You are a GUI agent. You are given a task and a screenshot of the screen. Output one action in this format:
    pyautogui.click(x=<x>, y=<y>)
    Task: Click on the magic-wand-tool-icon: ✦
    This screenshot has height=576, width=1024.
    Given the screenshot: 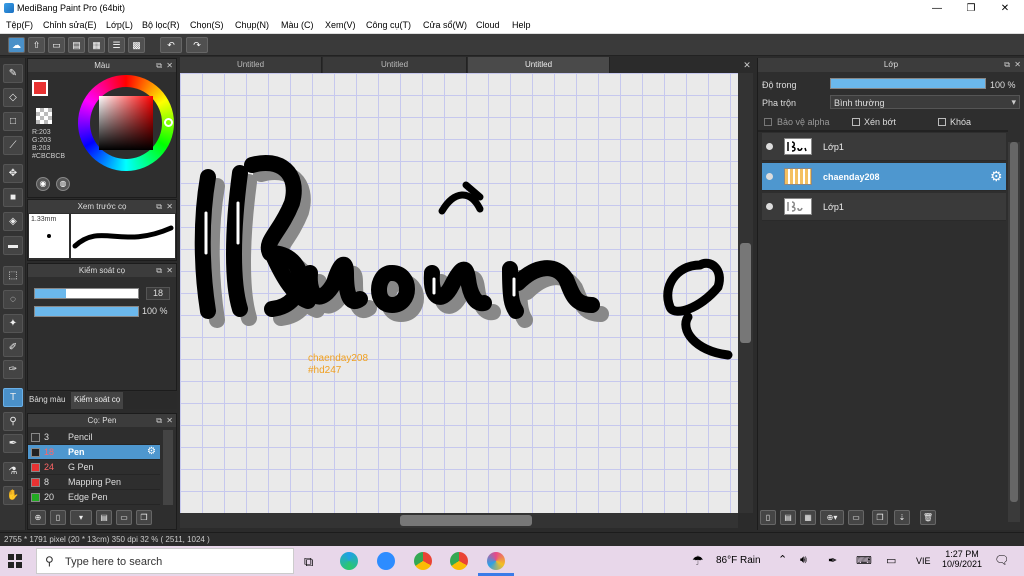 What is the action you would take?
    pyautogui.click(x=13, y=323)
    